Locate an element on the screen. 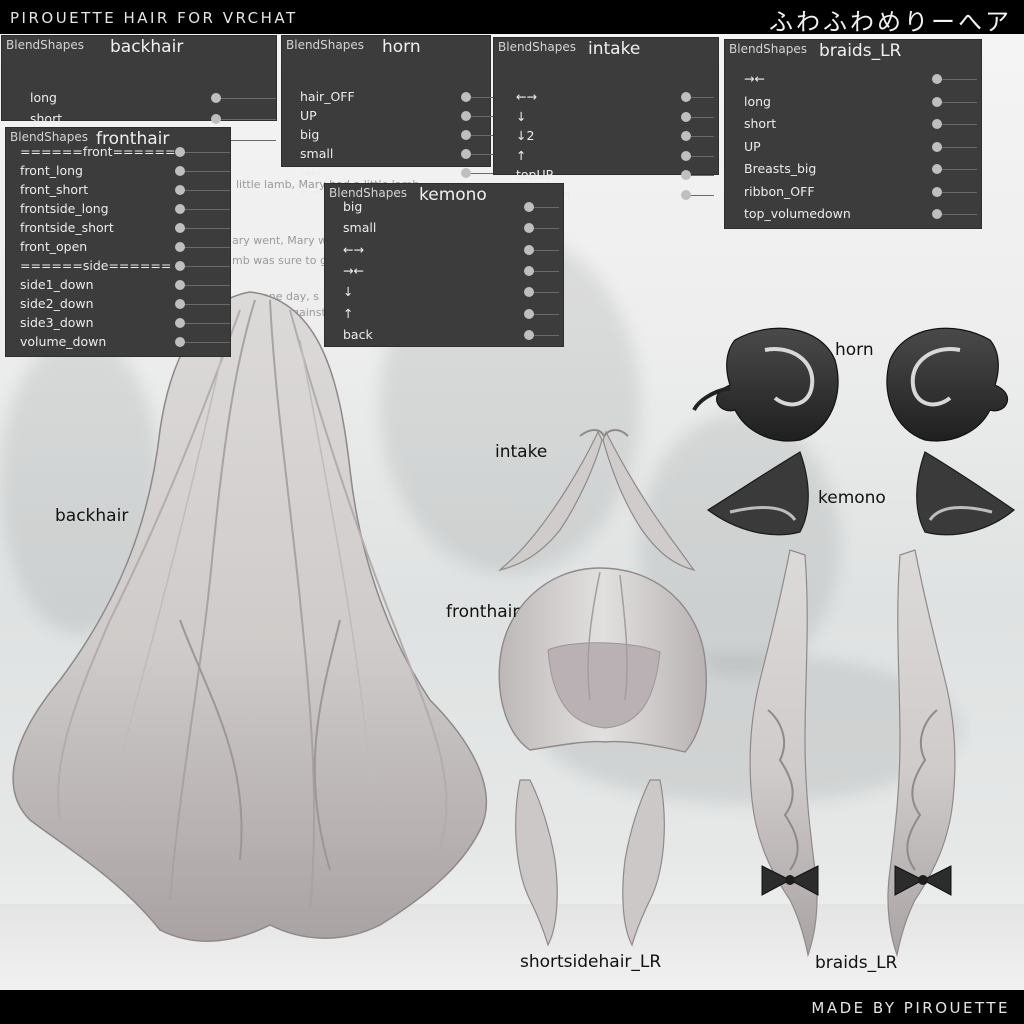 This screenshot has height=1024, width=1024. blendshape-row: front_short is located at coordinates (118, 190).